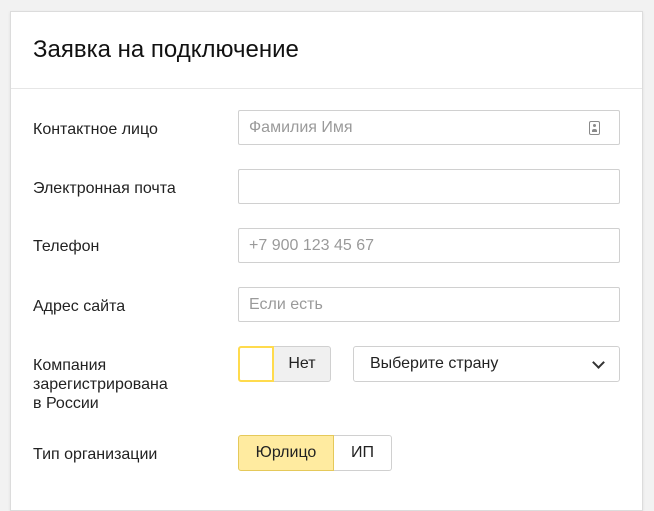 The width and height of the screenshot is (654, 511). I want to click on country-select: Выберите страну, so click(486, 364).